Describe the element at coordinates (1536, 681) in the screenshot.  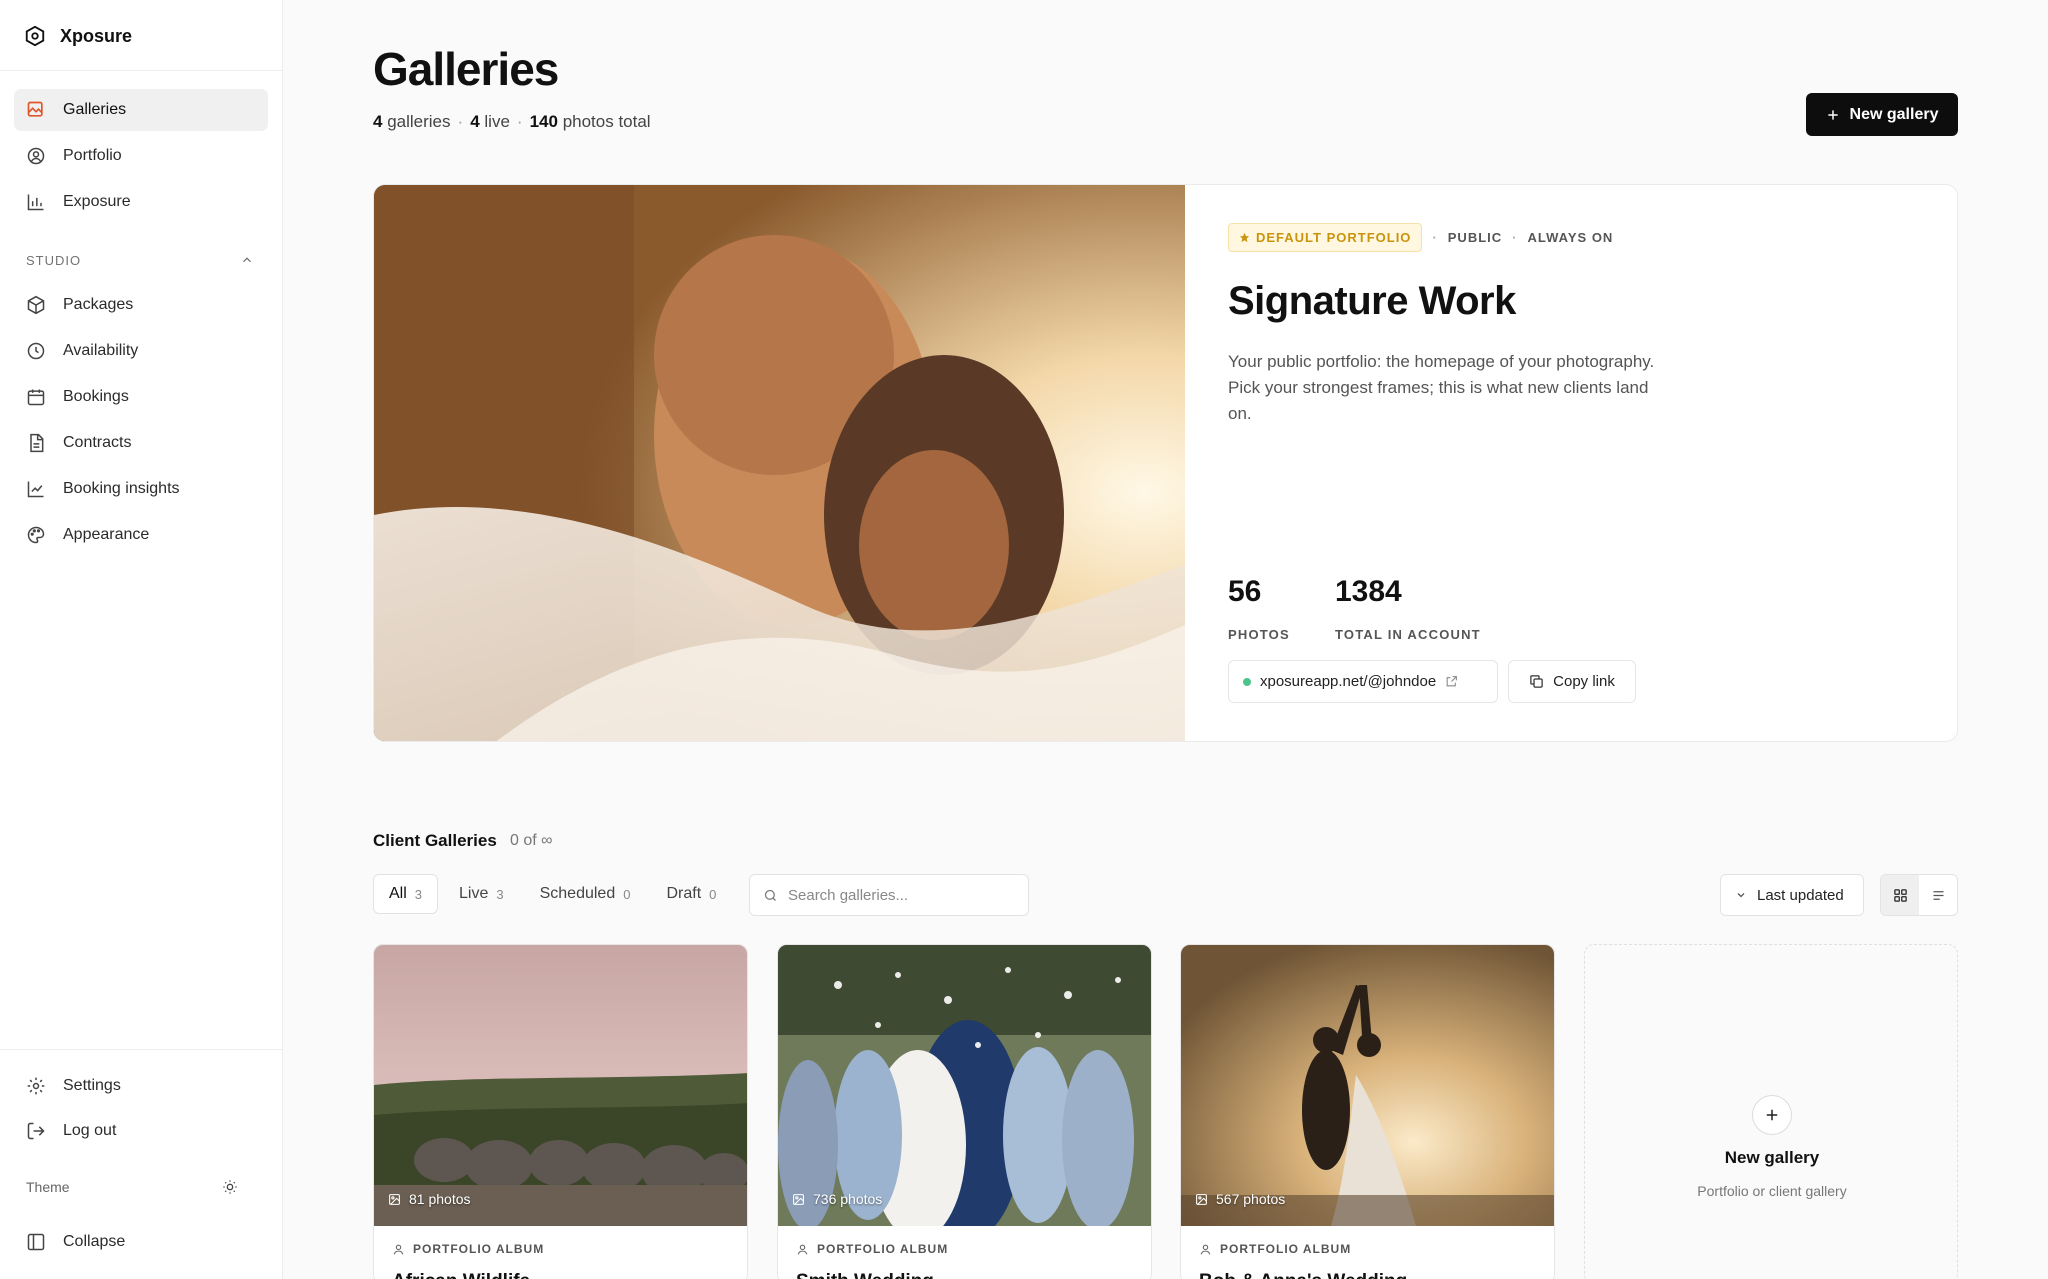
I see `copy-icon` at that location.